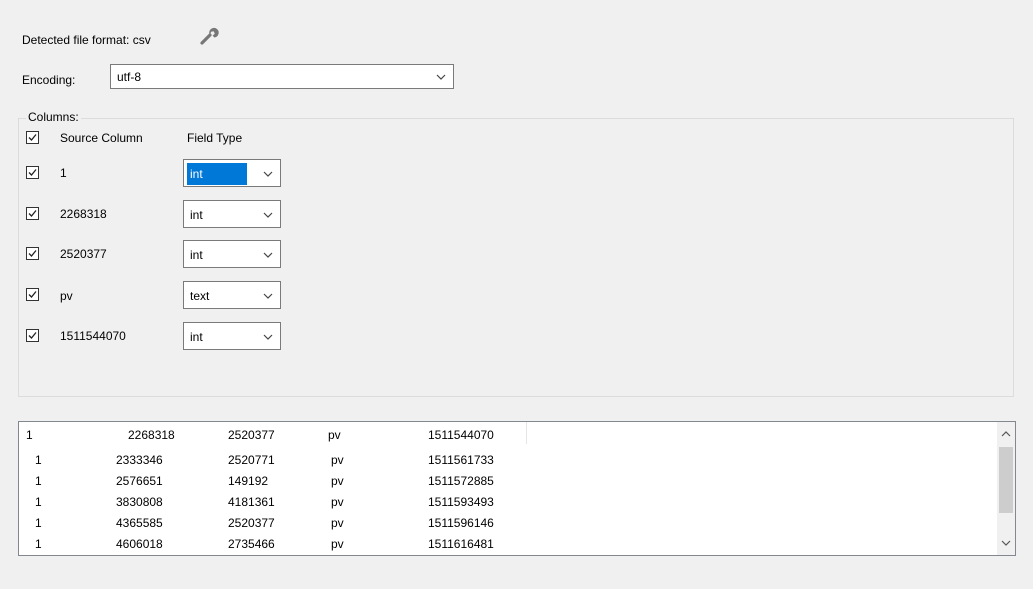 Image resolution: width=1033 pixels, height=589 pixels. What do you see at coordinates (232, 295) in the screenshot?
I see `field-type-select: text` at bounding box center [232, 295].